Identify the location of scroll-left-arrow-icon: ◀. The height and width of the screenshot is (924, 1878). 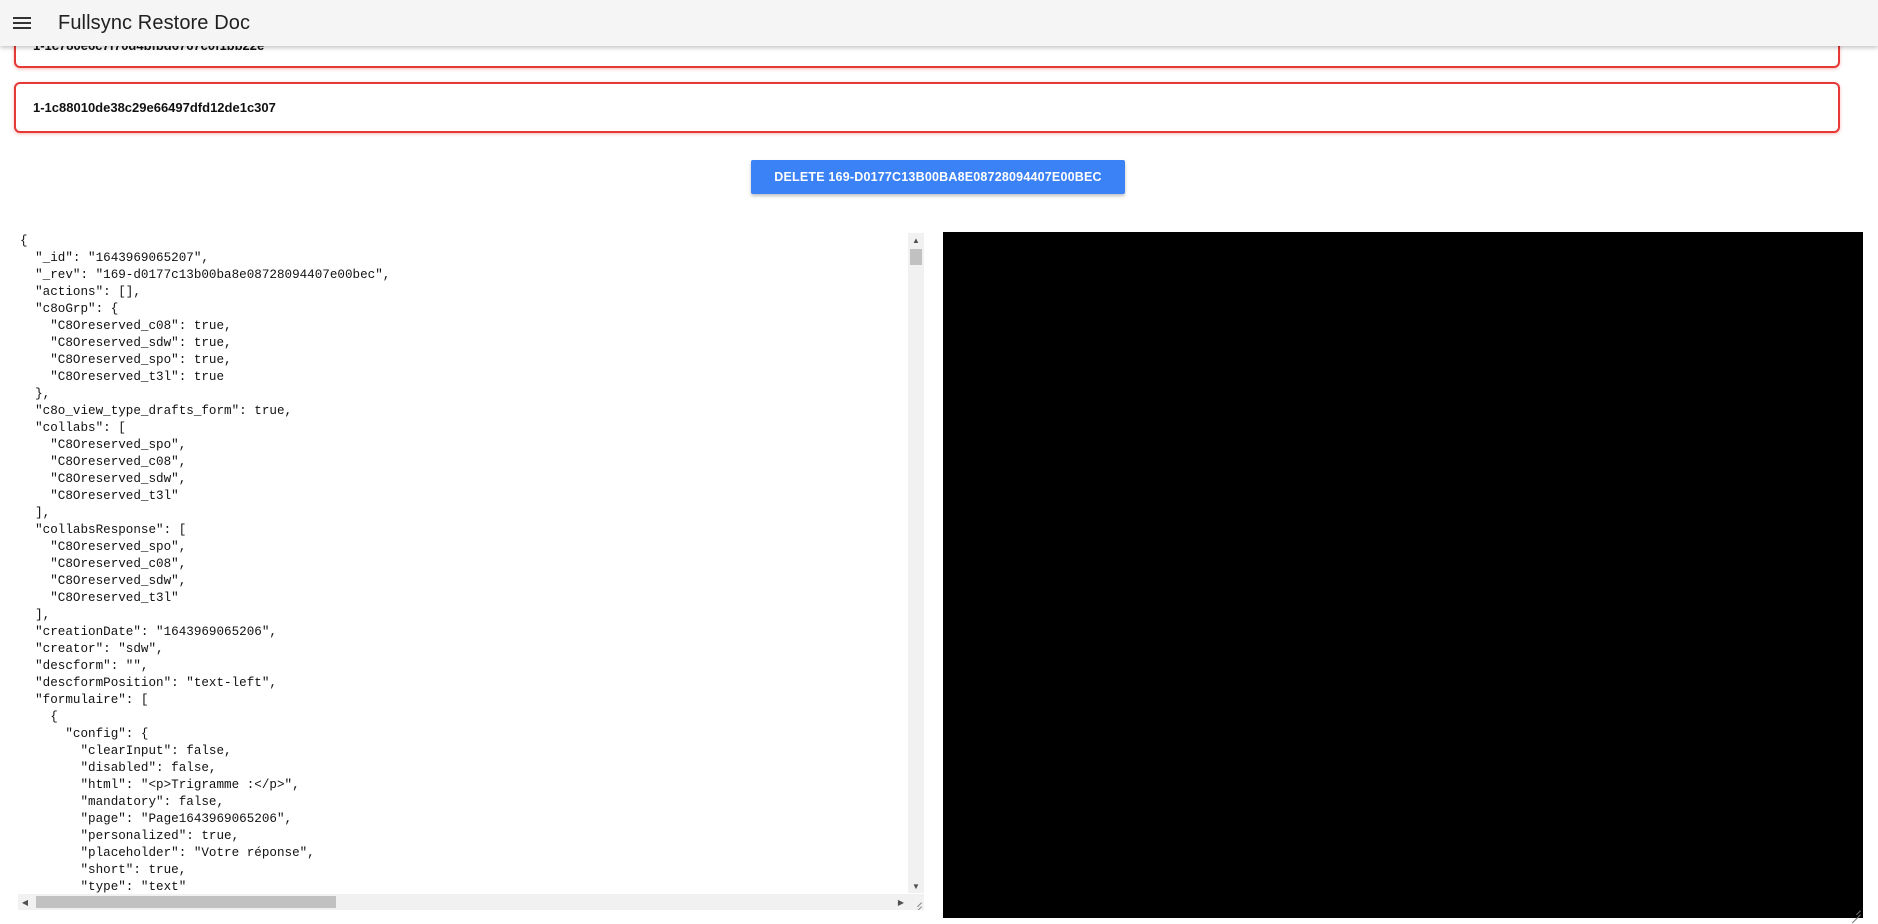
(25, 902).